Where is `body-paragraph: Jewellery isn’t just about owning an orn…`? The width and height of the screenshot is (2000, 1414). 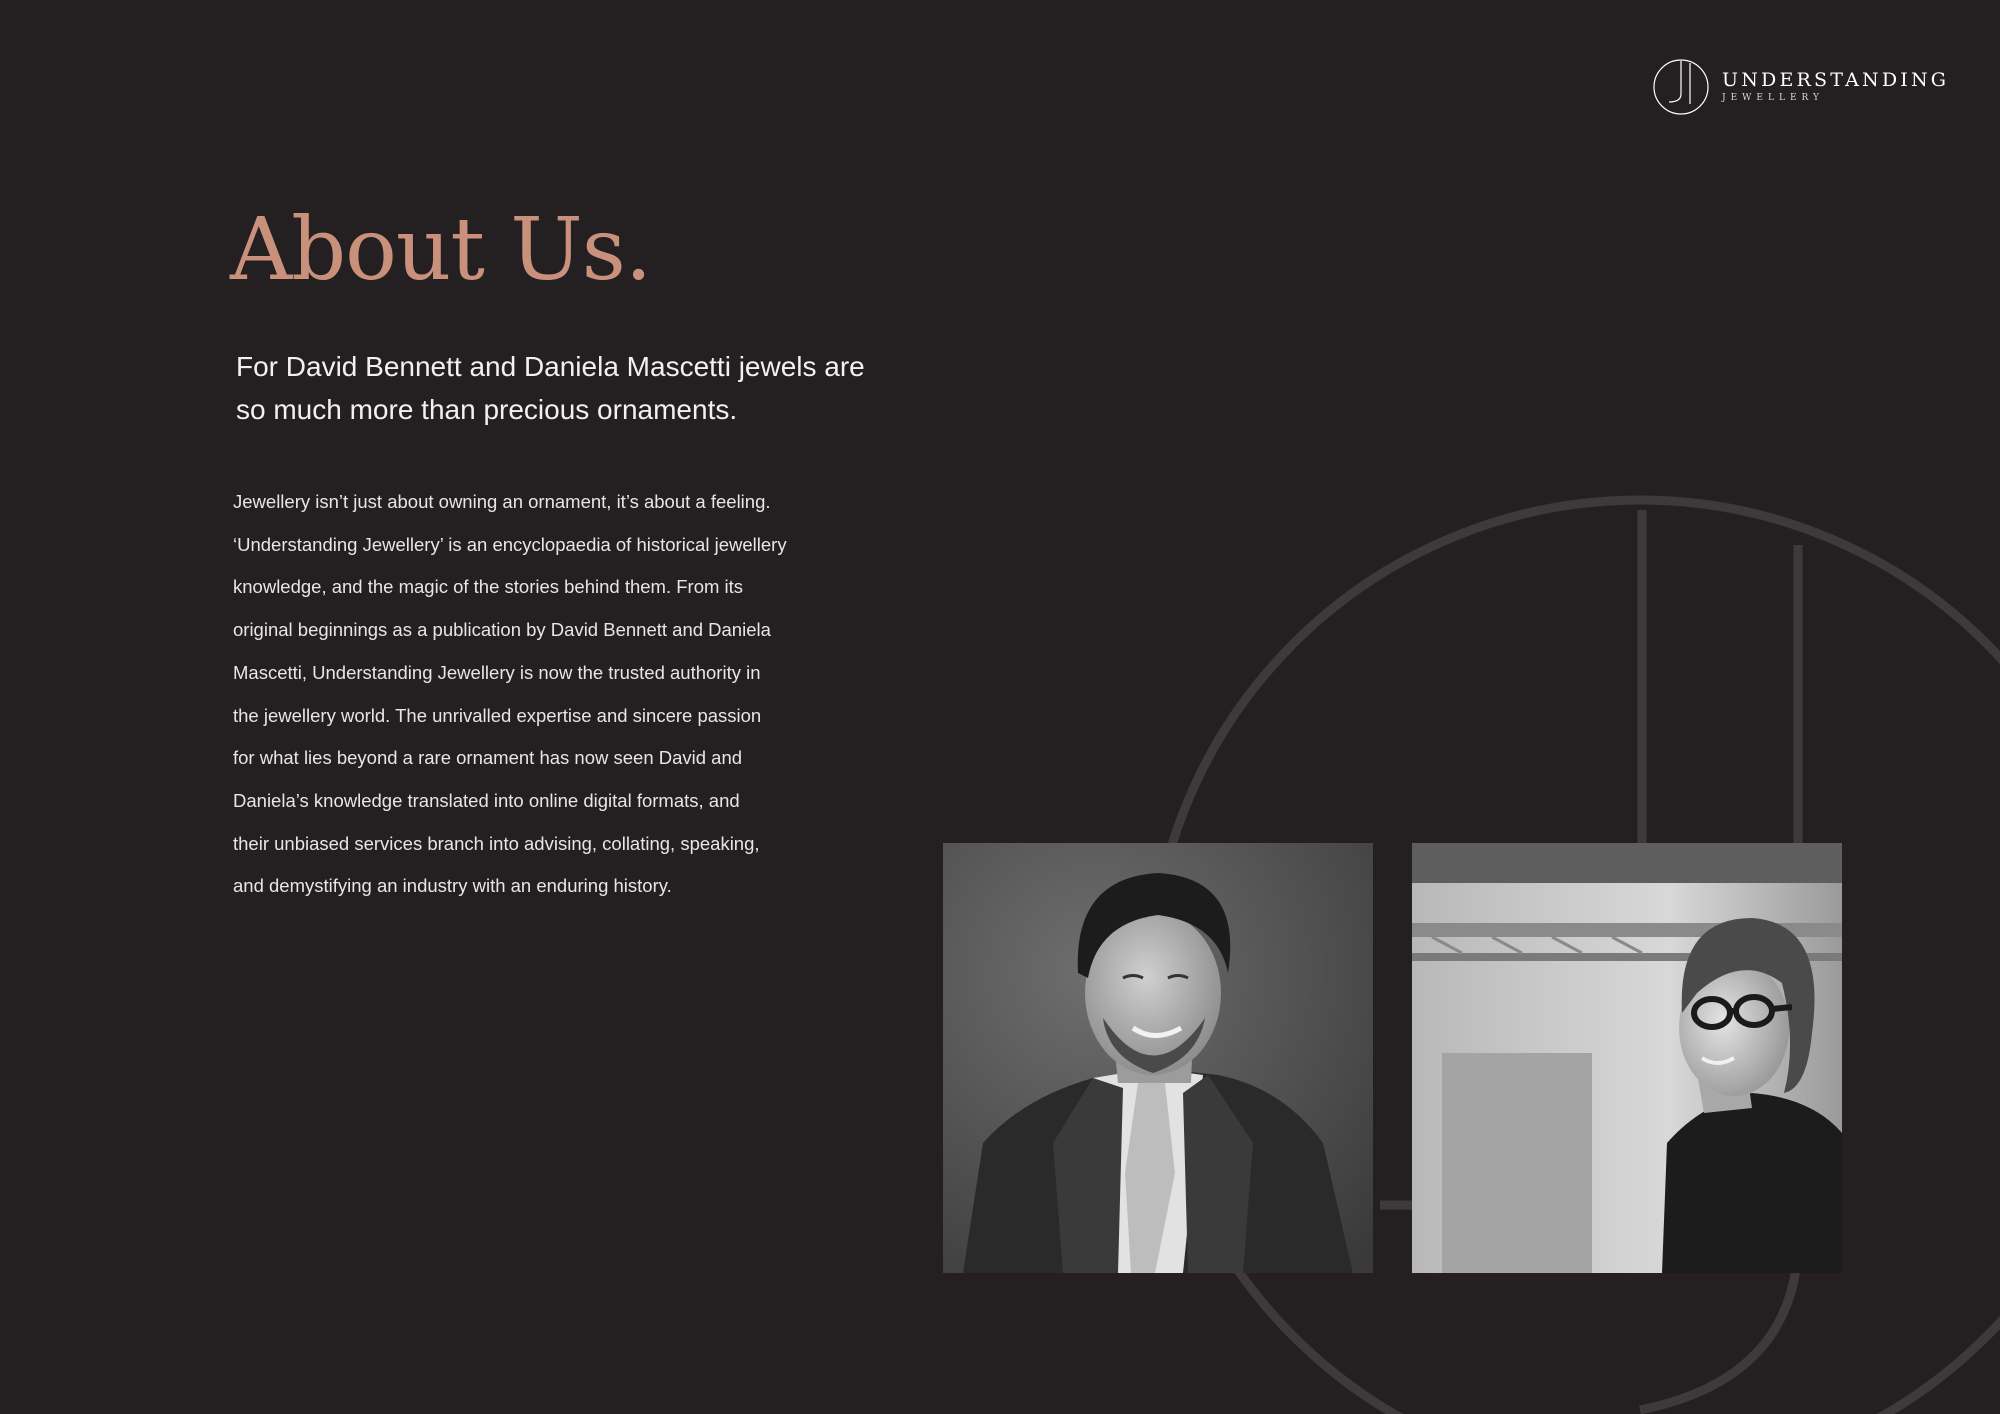
body-paragraph: Jewellery isn’t just about owning an orn… is located at coordinates (523, 694).